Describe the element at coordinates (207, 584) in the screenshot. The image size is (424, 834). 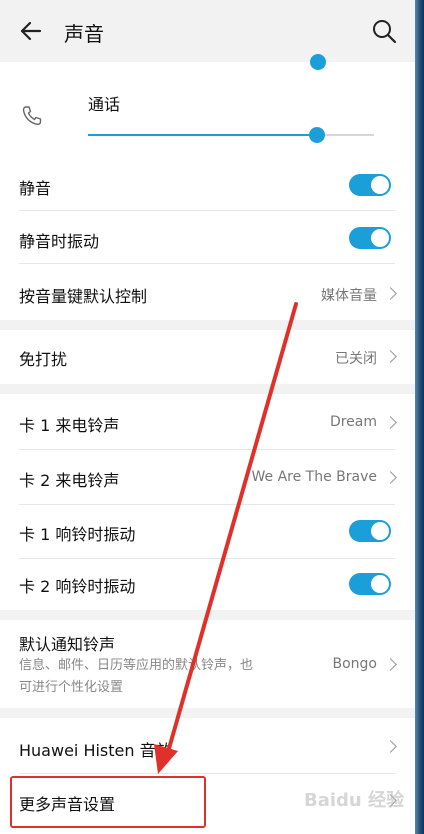
I see `sim2-vibrate-row: 卡 2 响铃时振动` at that location.